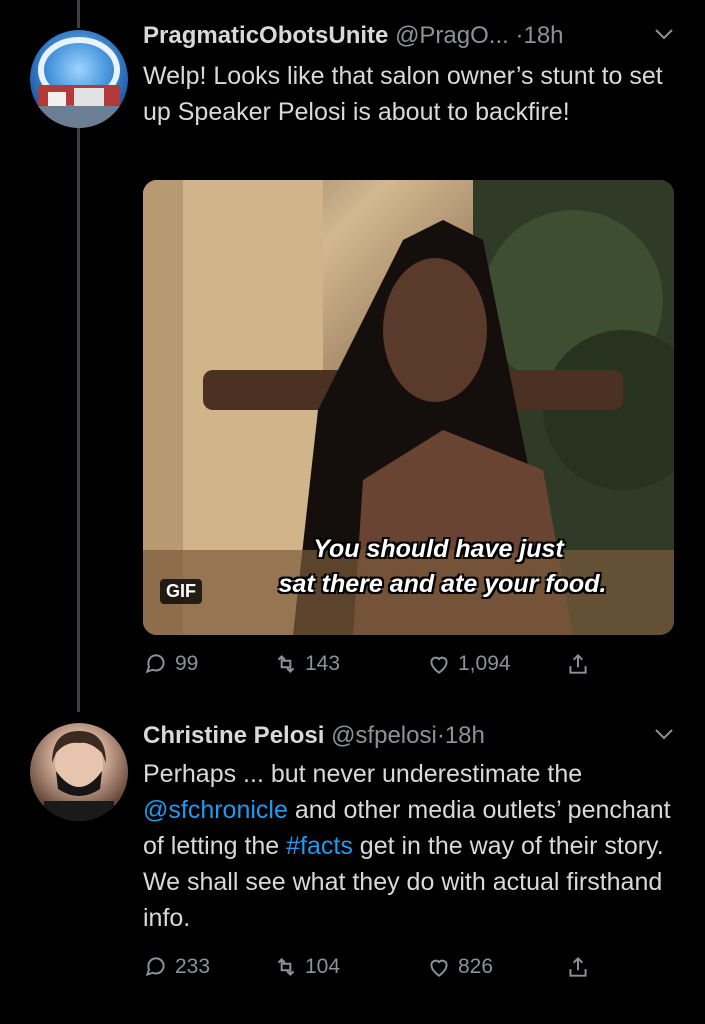  What do you see at coordinates (323, 663) in the screenshot?
I see `retweet-count: 143` at bounding box center [323, 663].